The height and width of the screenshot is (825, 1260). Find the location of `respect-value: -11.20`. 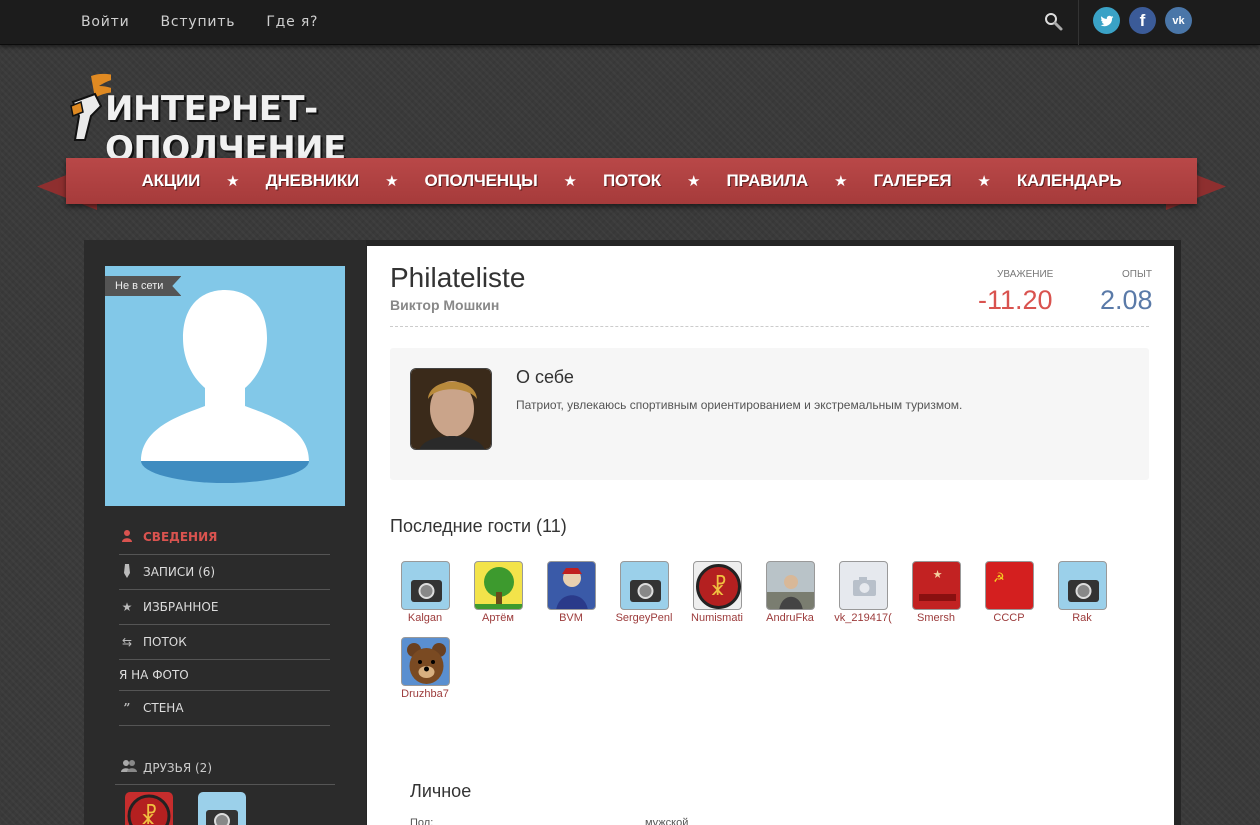

respect-value: -11.20 is located at coordinates (1015, 300).